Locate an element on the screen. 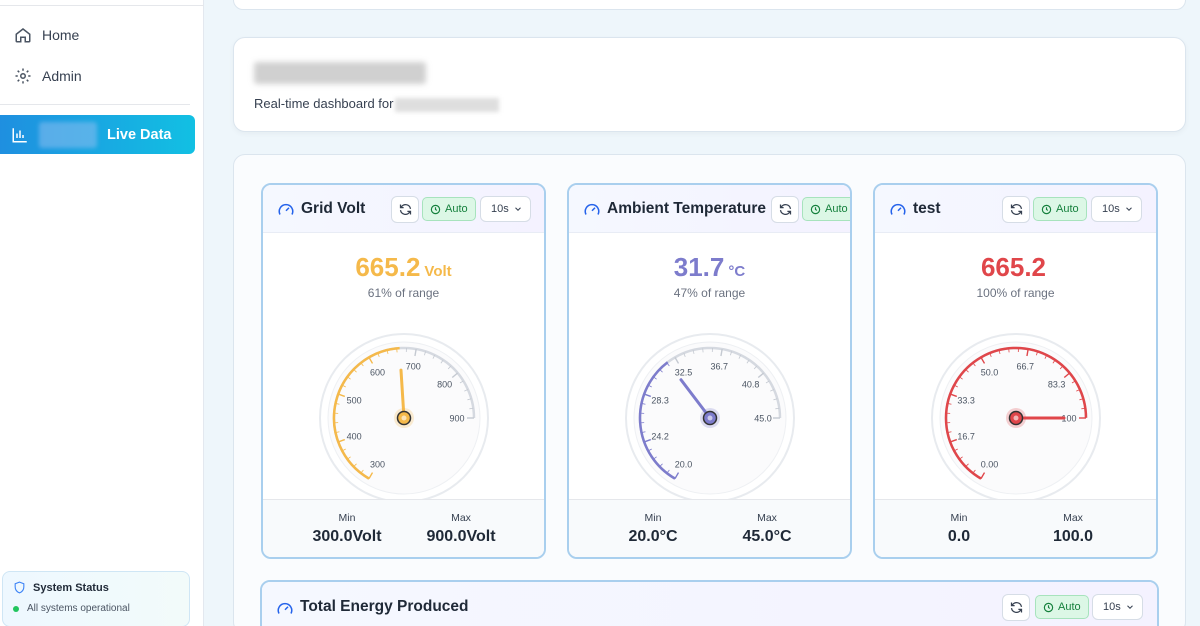  card-header: test Auto 10s is located at coordinates (1015, 209).